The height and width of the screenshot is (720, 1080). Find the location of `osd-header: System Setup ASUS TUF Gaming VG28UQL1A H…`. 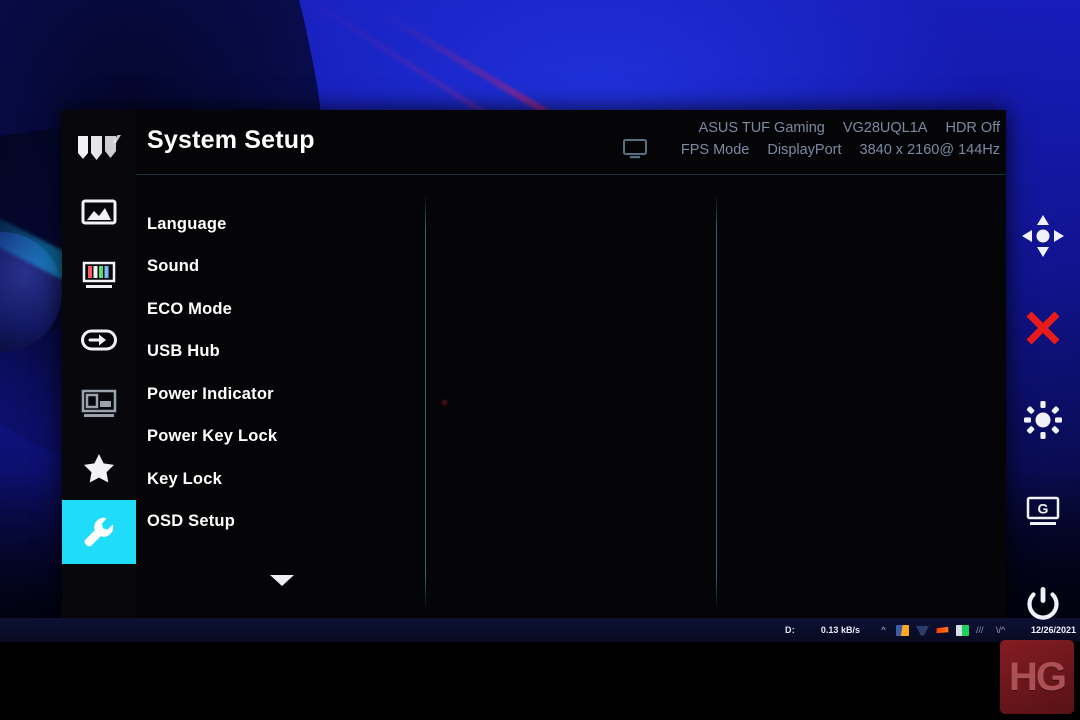

osd-header: System Setup ASUS TUF Gaming VG28UQL1A H… is located at coordinates (571, 142).